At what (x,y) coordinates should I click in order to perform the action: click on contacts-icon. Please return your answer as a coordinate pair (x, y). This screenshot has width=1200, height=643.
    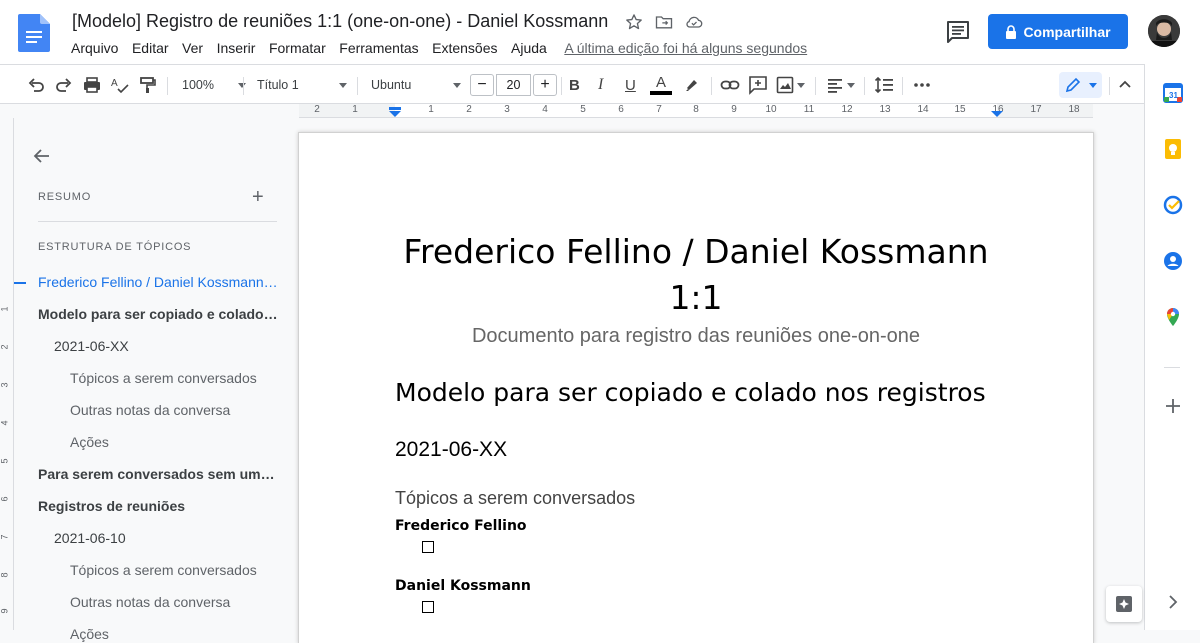
    Looking at the image, I should click on (1173, 261).